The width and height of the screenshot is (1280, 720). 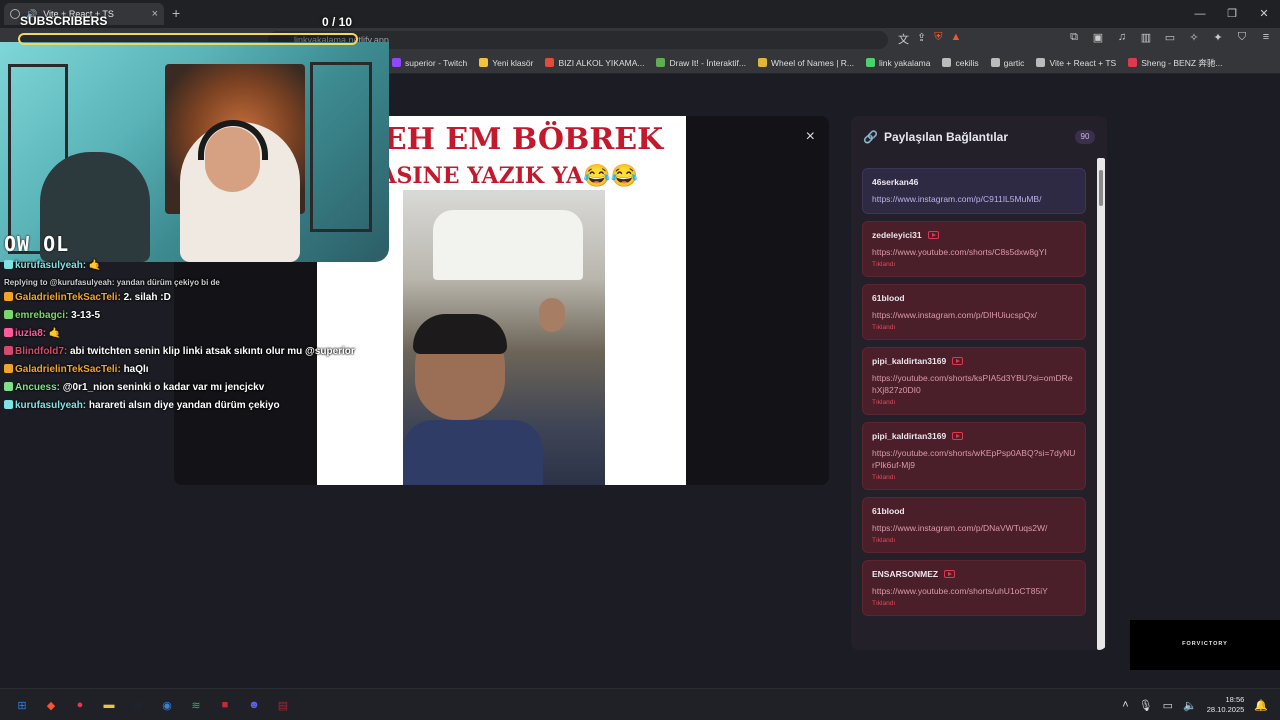 I want to click on menu-icon: ≡, so click(x=1266, y=37).